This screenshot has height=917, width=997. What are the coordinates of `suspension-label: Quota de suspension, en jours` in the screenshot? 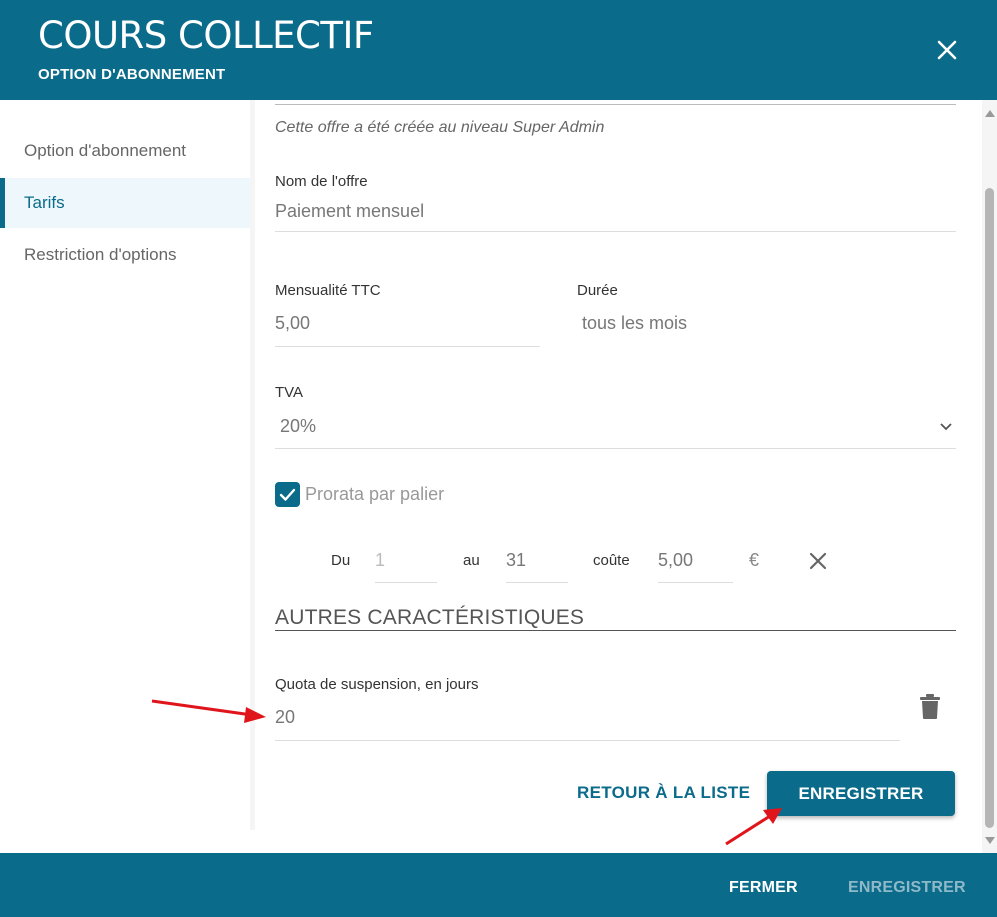 It's located at (377, 684).